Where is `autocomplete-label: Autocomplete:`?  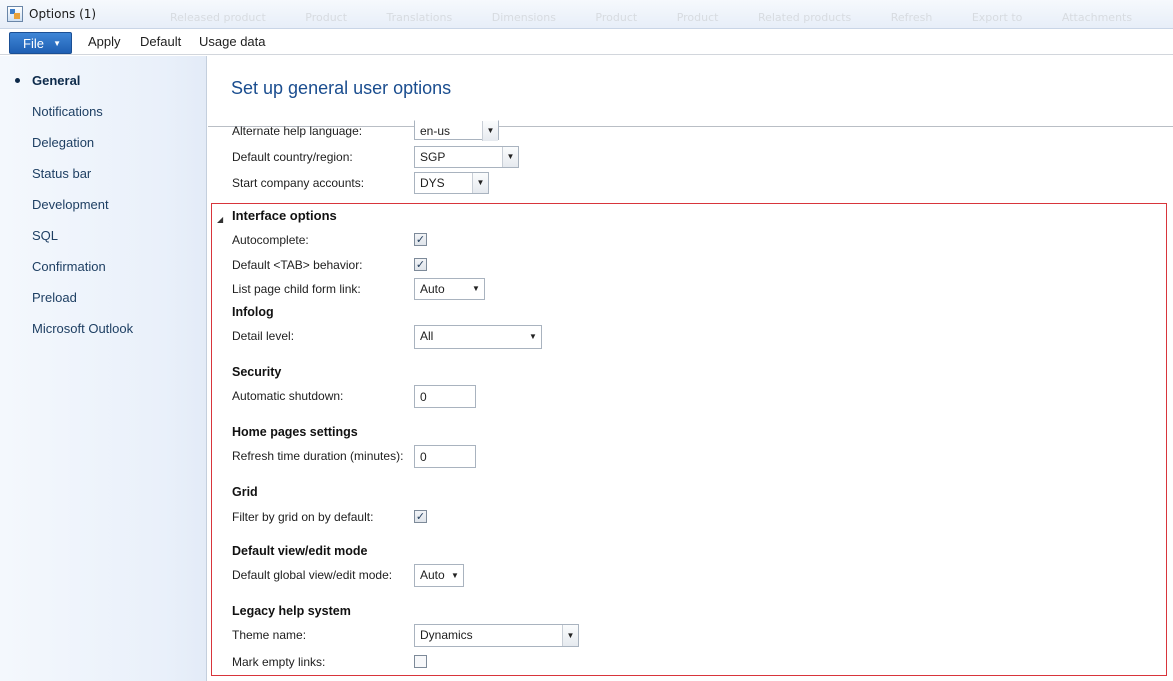 autocomplete-label: Autocomplete: is located at coordinates (270, 240).